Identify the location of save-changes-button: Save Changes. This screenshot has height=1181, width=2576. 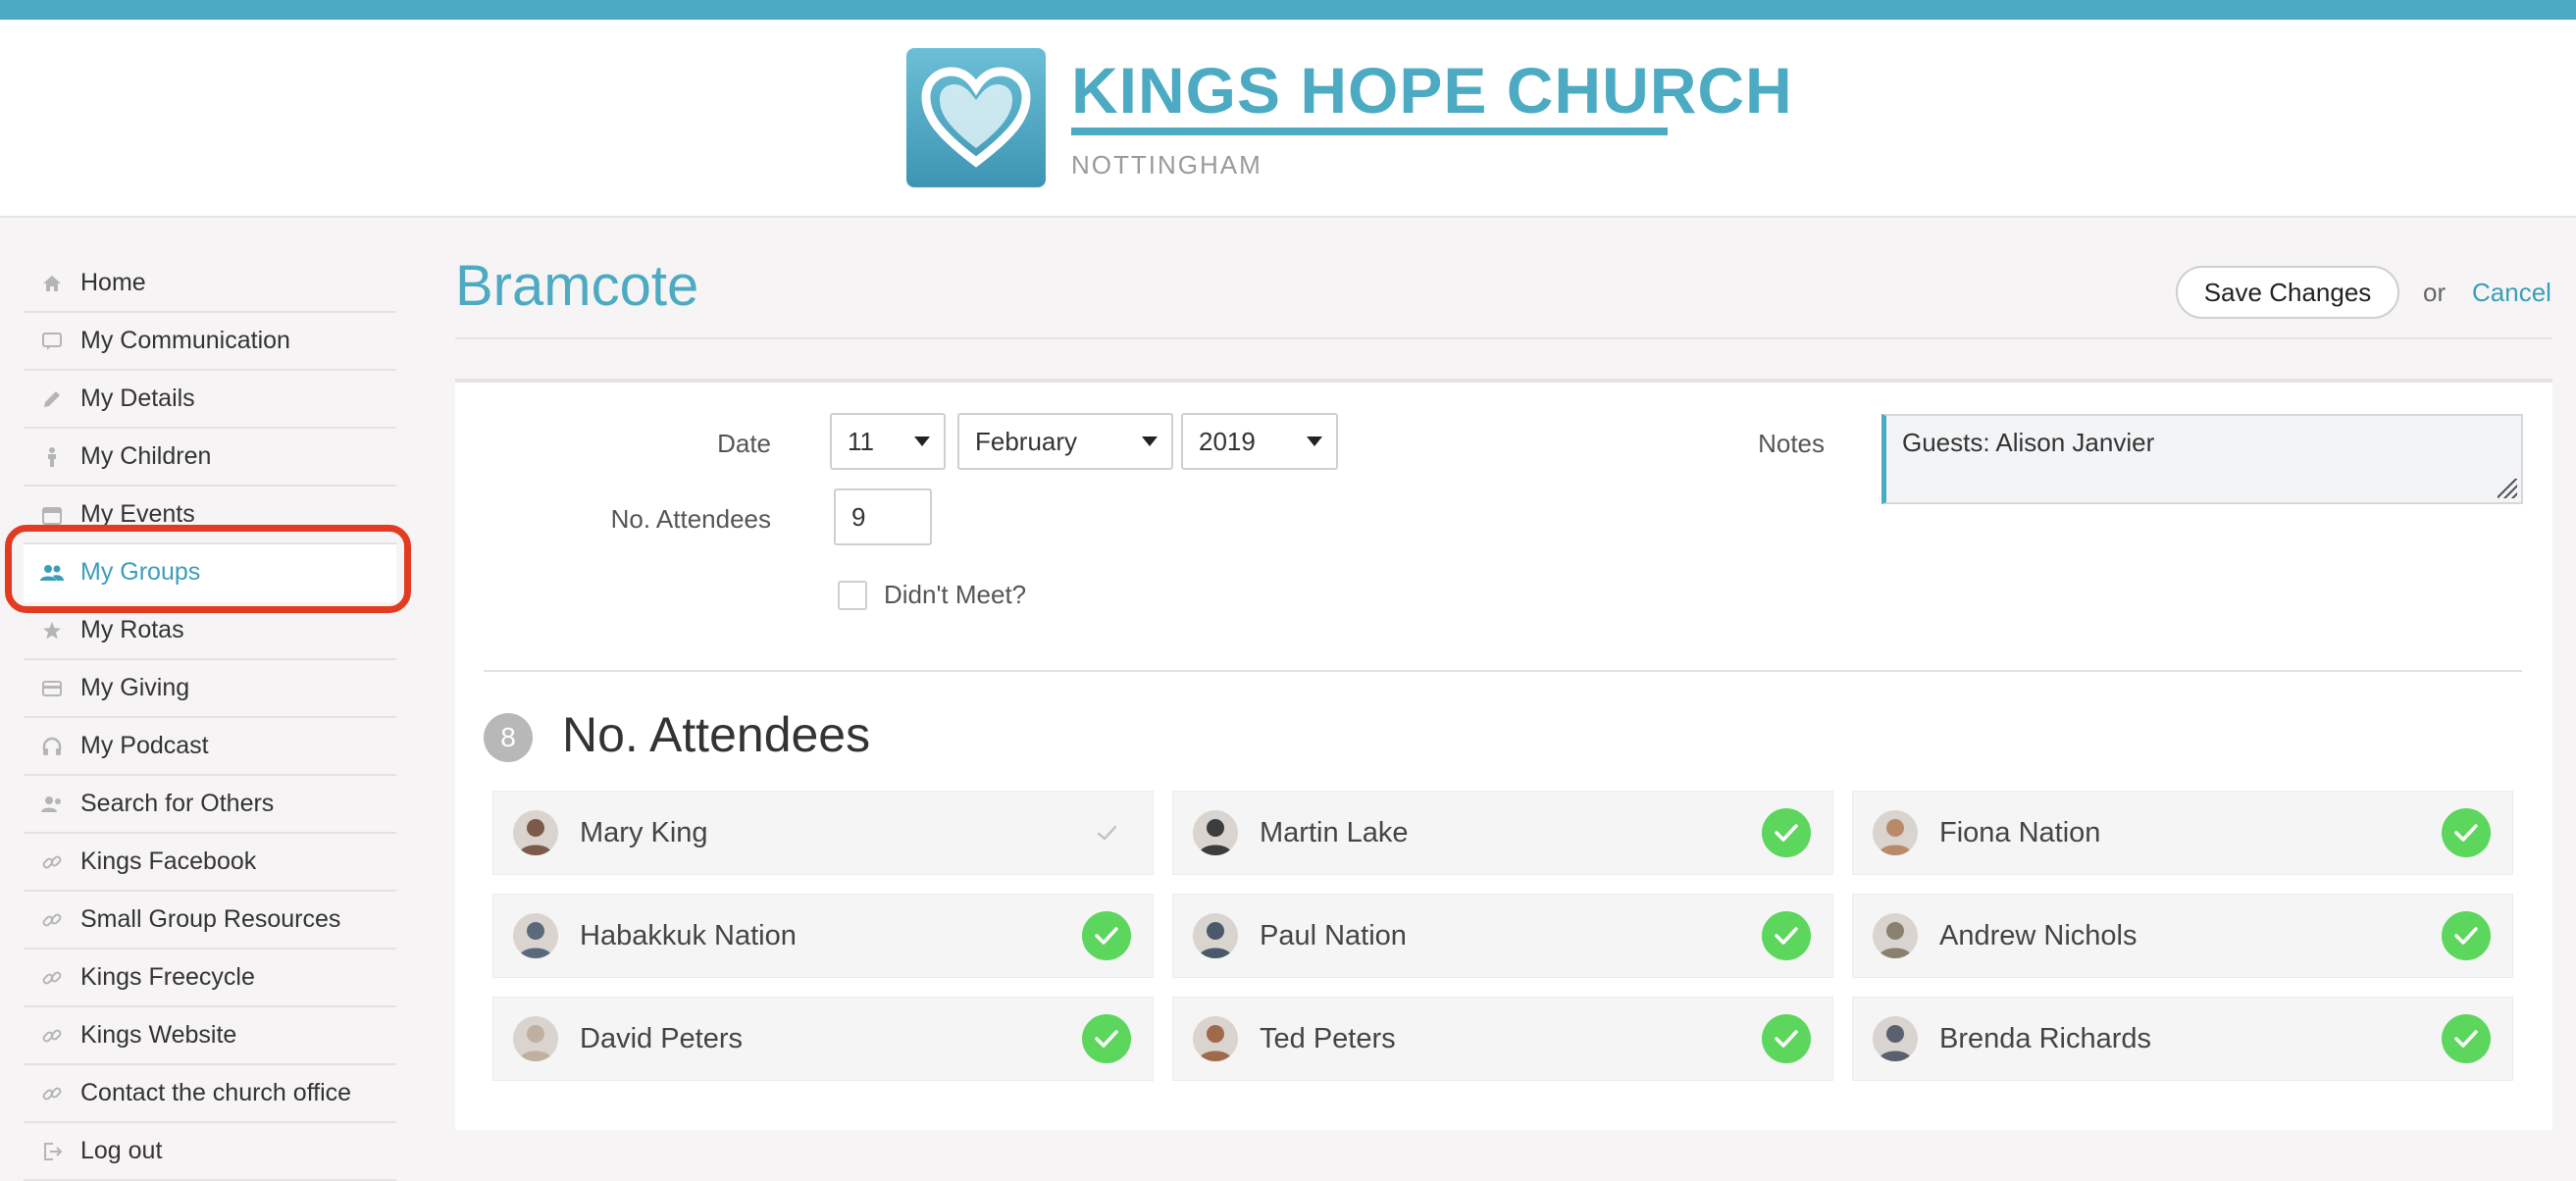
(2287, 292).